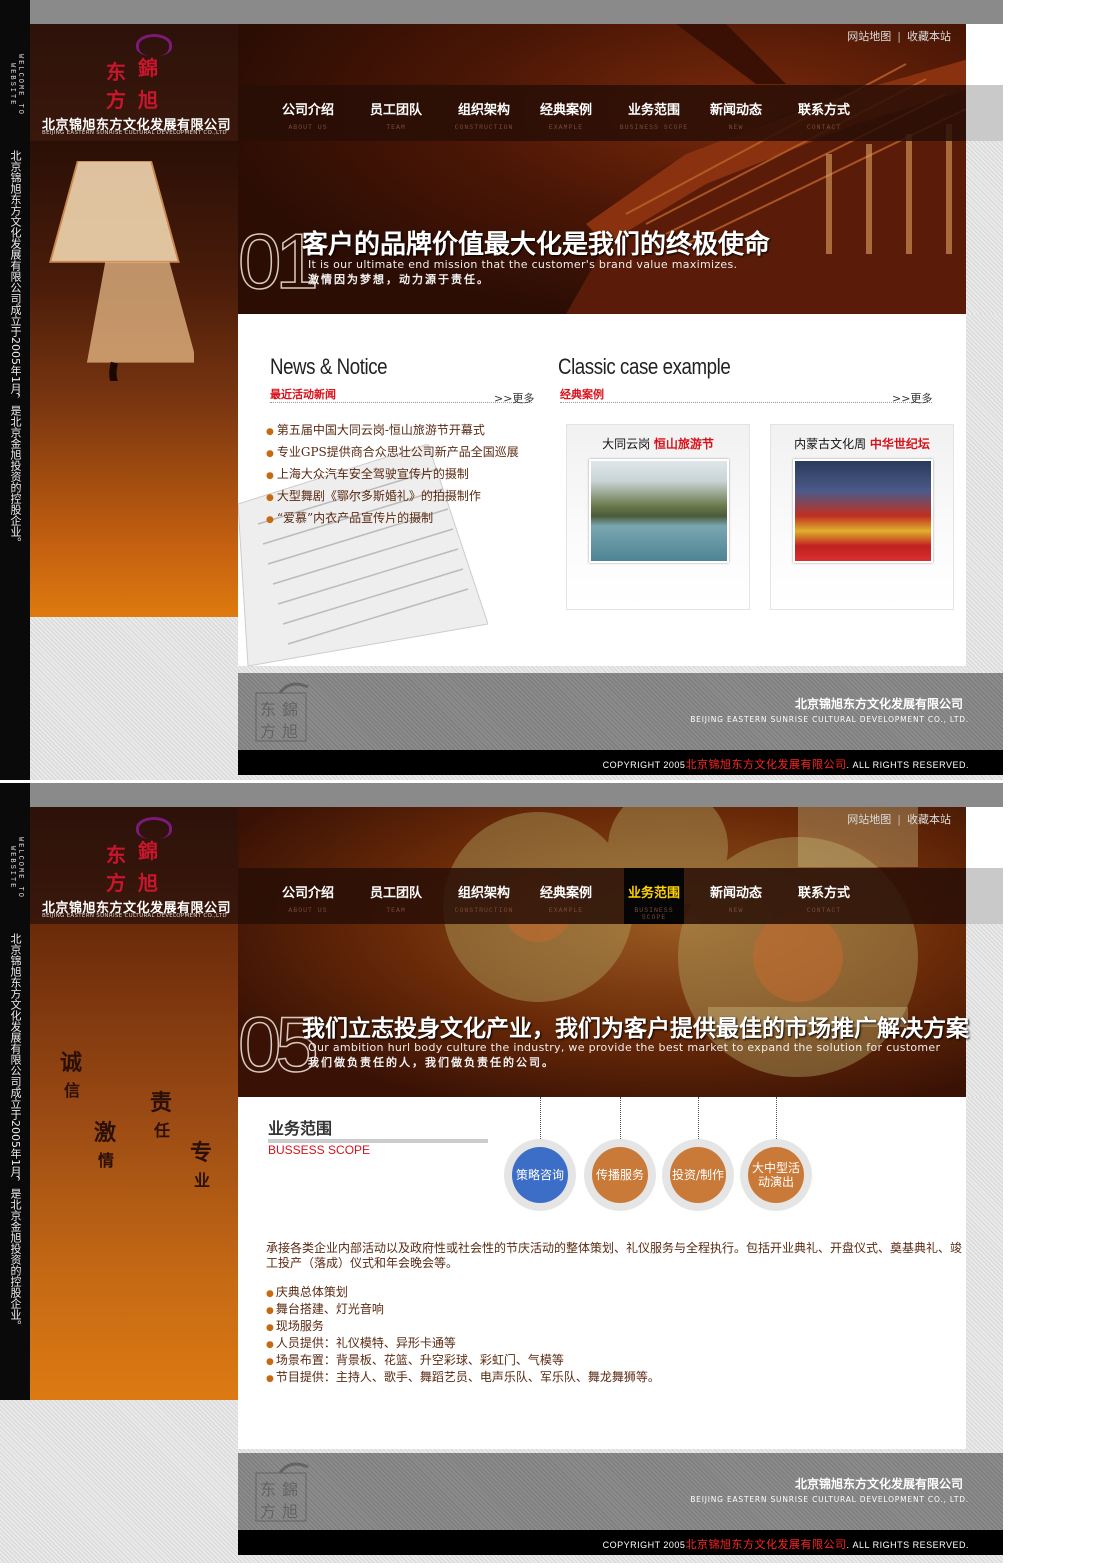  What do you see at coordinates (654, 914) in the screenshot?
I see `nav-label-en: BUSINESS SCOPE` at bounding box center [654, 914].